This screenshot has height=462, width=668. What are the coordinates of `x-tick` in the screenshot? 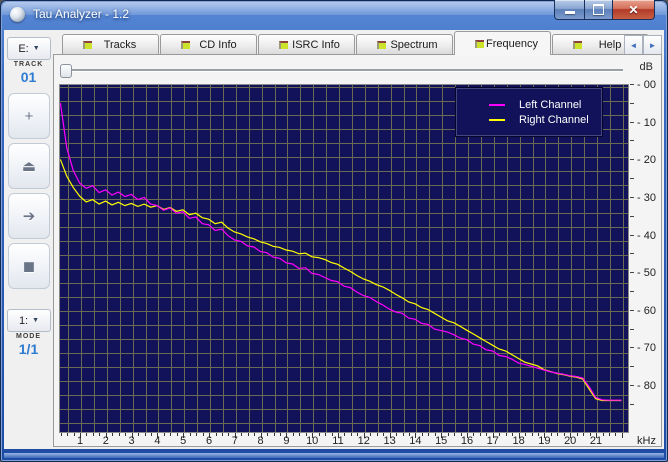 It's located at (622, 435).